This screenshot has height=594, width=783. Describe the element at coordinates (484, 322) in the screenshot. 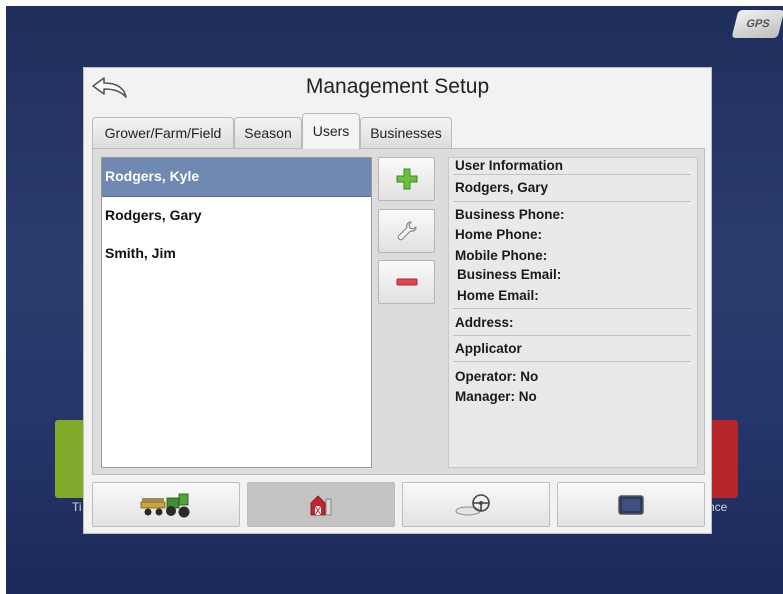

I see `address-label: Address:` at that location.